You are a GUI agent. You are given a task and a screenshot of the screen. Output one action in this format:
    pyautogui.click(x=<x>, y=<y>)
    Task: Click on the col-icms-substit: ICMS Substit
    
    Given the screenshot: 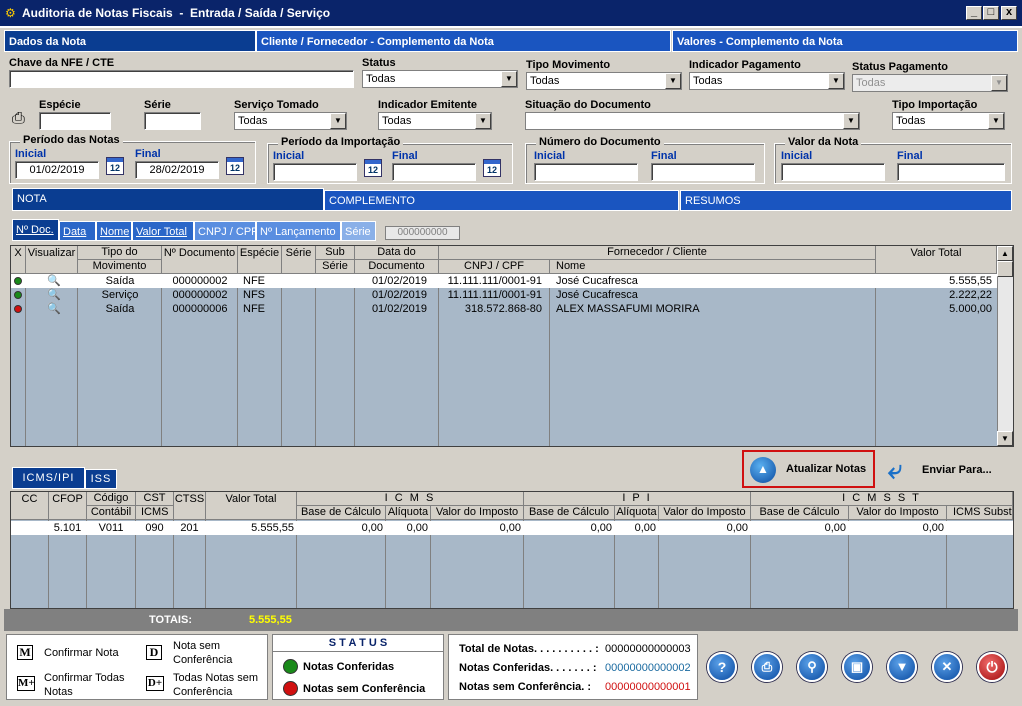 What is the action you would take?
    pyautogui.click(x=980, y=513)
    